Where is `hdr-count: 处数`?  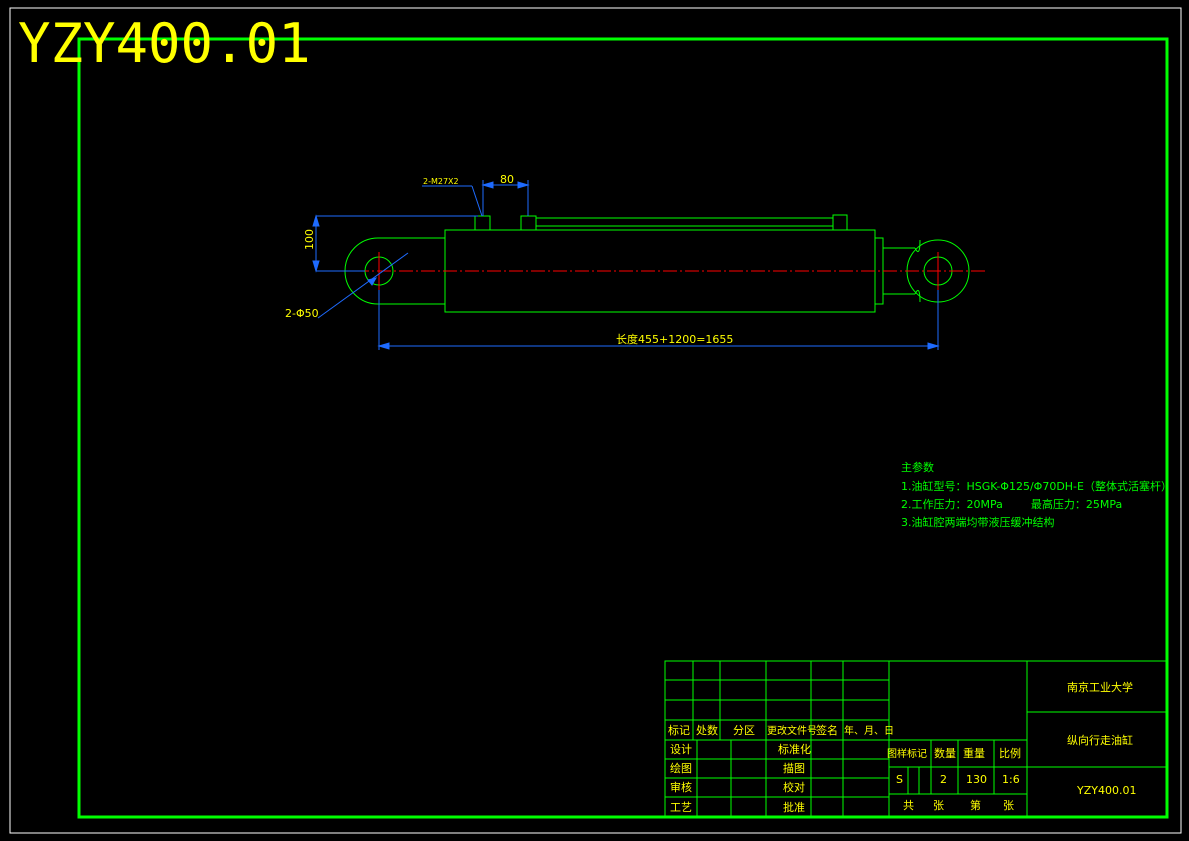
hdr-count: 处数 is located at coordinates (707, 730).